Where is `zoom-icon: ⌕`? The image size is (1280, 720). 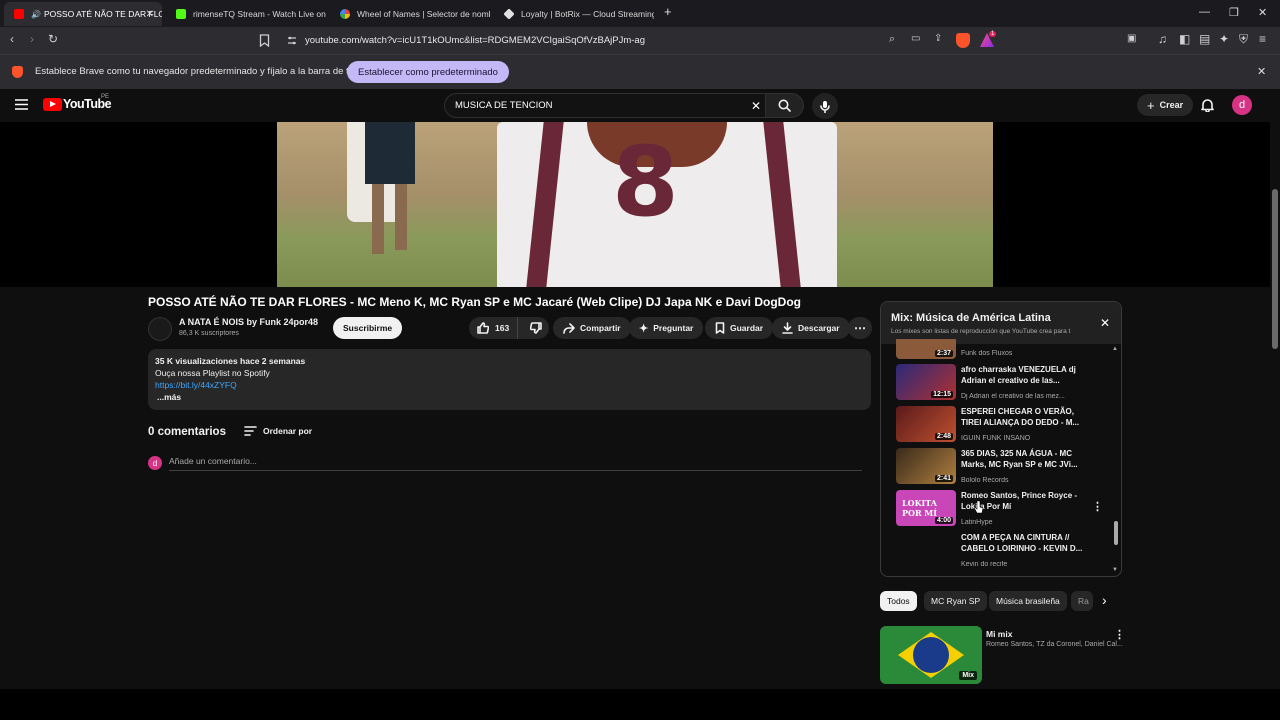 zoom-icon: ⌕ is located at coordinates (892, 39).